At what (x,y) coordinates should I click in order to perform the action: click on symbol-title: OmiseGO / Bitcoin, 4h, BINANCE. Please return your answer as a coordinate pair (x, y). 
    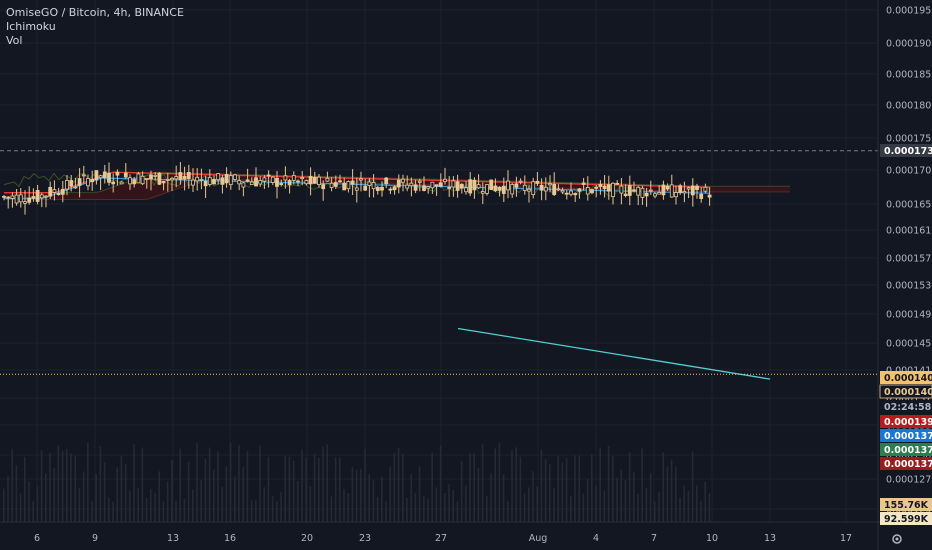
    Looking at the image, I should click on (95, 13).